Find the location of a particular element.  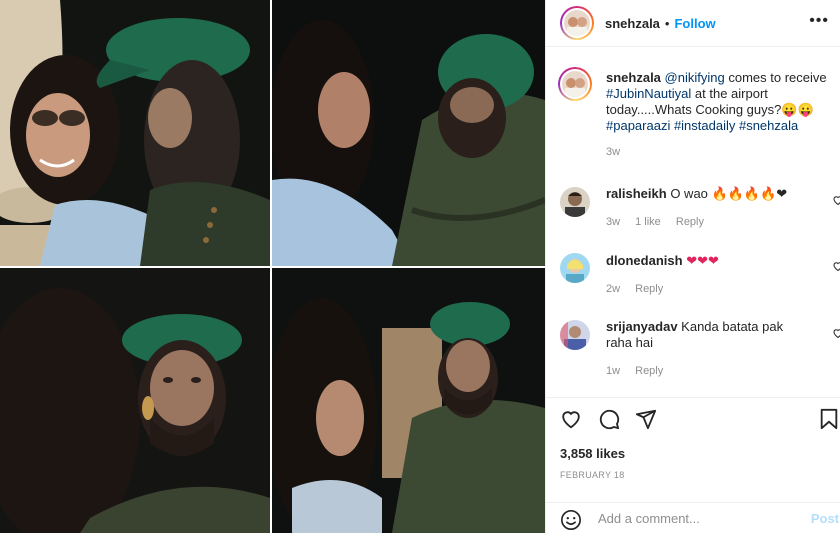

avatar is located at coordinates (577, 23).